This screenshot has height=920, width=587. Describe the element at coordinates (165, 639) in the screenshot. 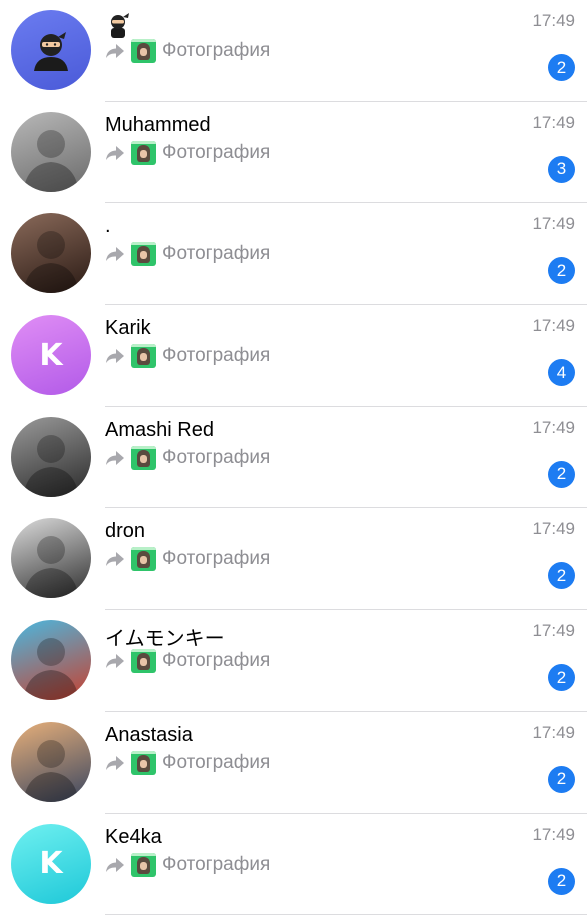

I see `chat-name: イムモンキー` at that location.